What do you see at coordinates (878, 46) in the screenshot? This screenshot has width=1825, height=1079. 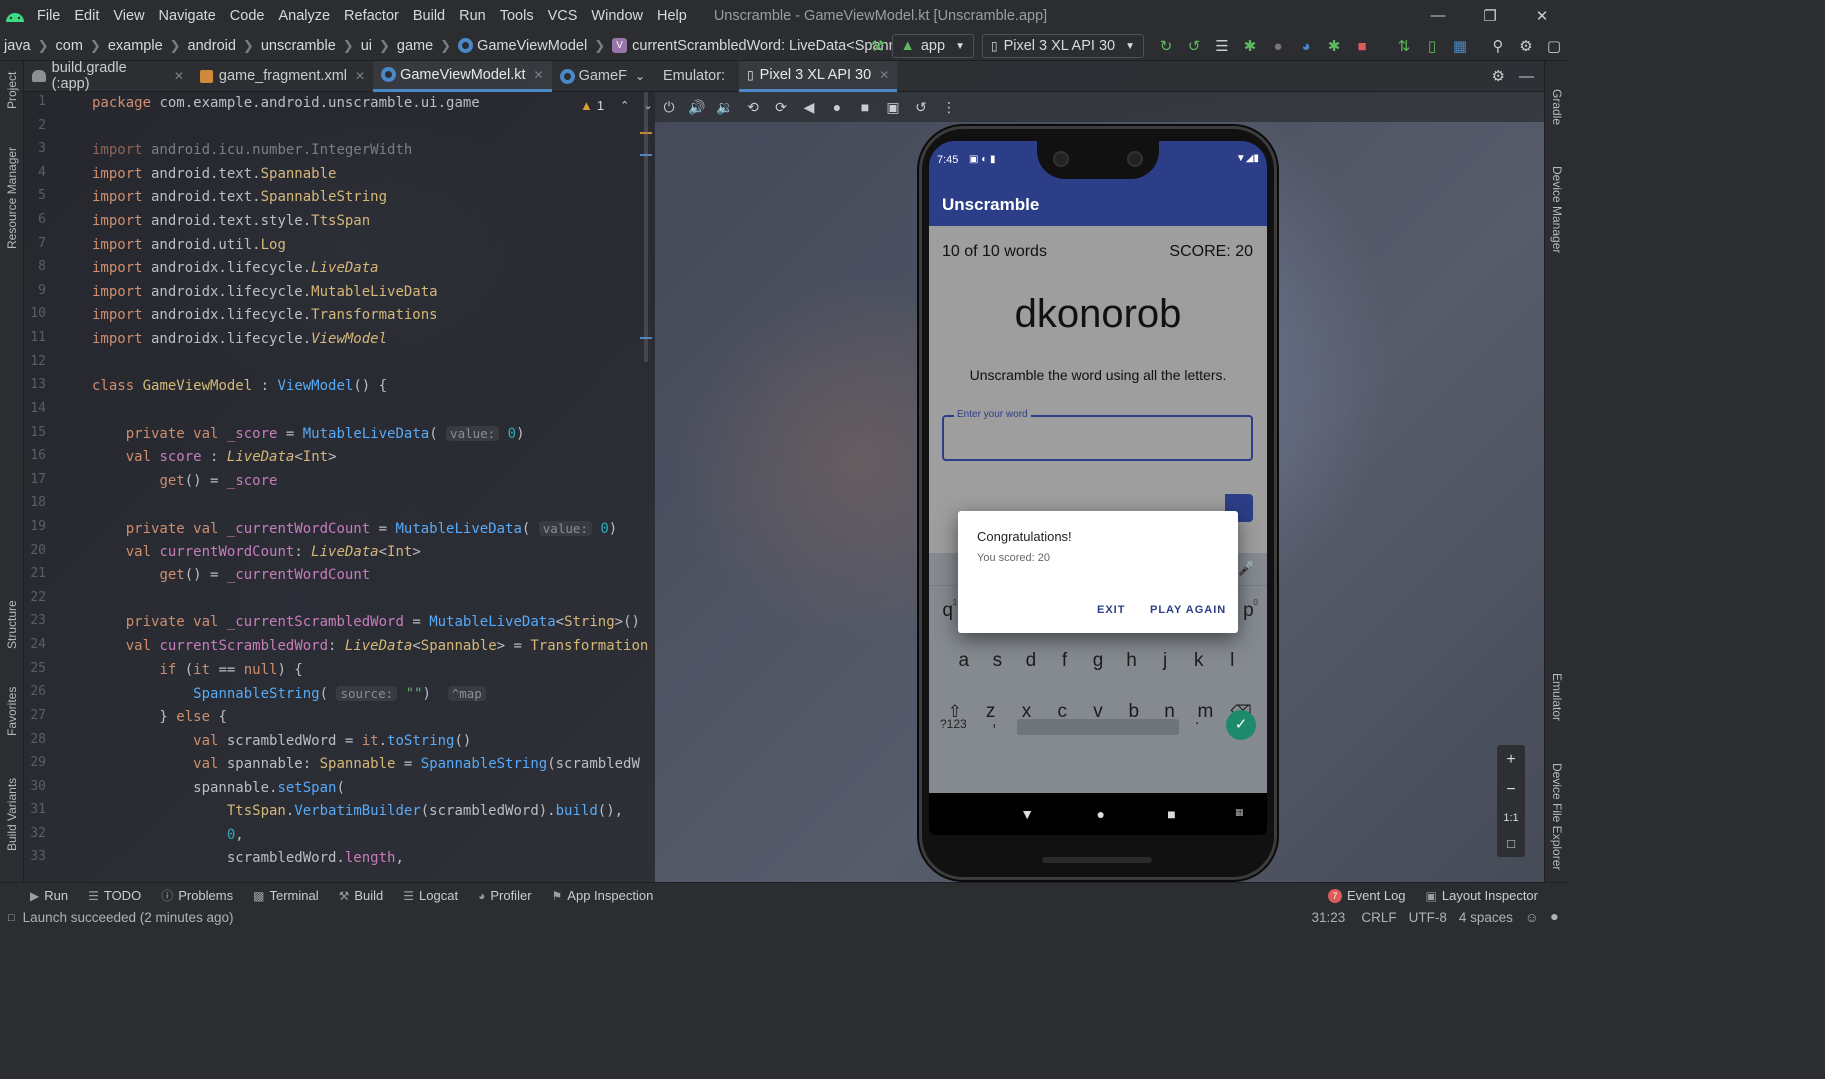 I see `build-hammer-icon: ⚒` at bounding box center [878, 46].